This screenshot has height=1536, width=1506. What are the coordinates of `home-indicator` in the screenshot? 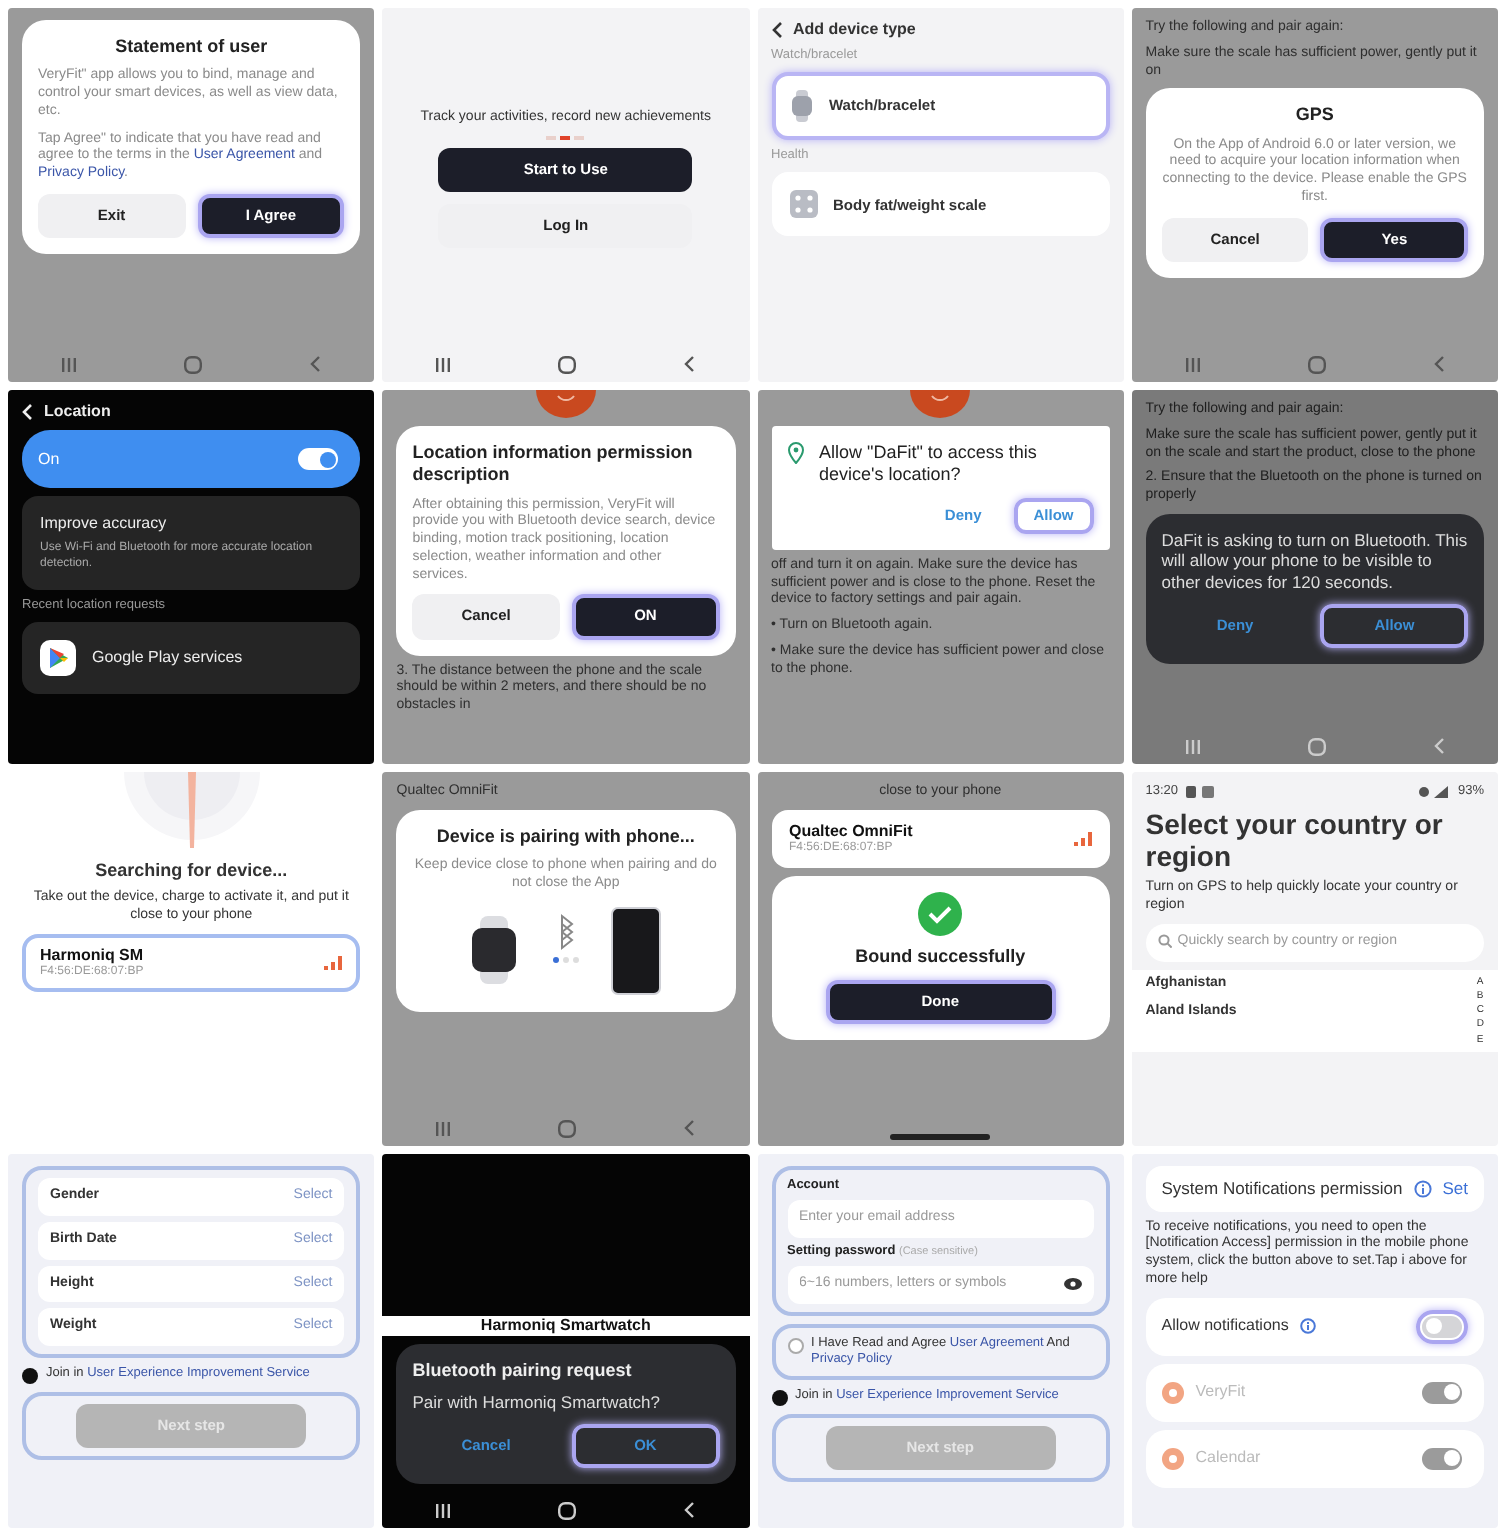 It's located at (940, 1136).